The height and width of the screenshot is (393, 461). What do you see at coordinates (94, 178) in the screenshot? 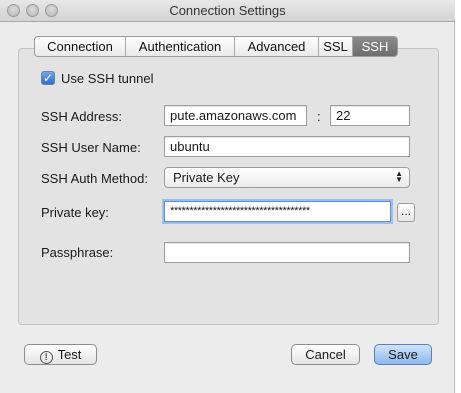
I see `ssh-auth-method-label: SSH Auth Method:` at bounding box center [94, 178].